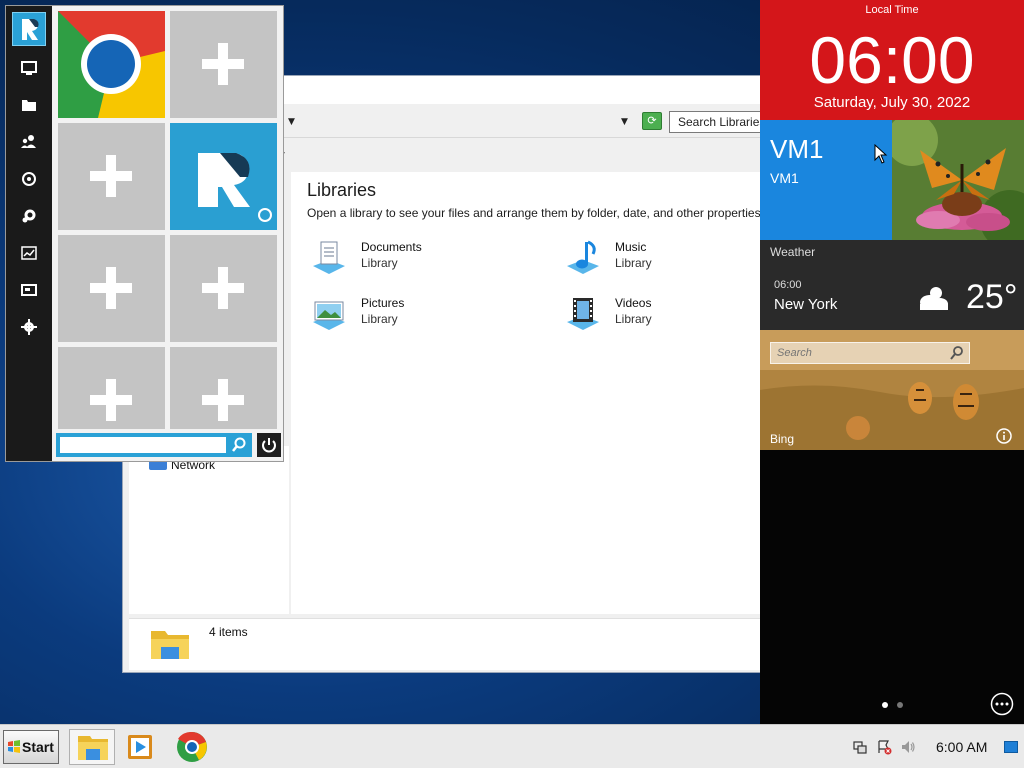 The image size is (1024, 768). Describe the element at coordinates (892, 10) in the screenshot. I see `clock-label: Local Time` at that location.